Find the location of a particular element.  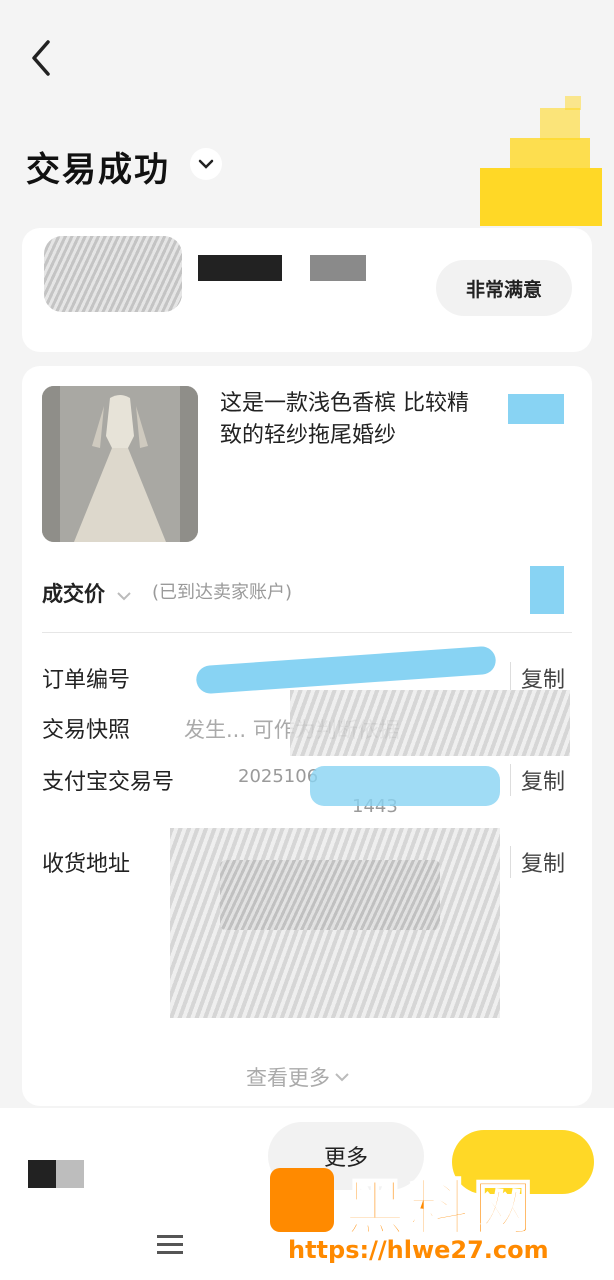

watermark-logo is located at coordinates (302, 1200).